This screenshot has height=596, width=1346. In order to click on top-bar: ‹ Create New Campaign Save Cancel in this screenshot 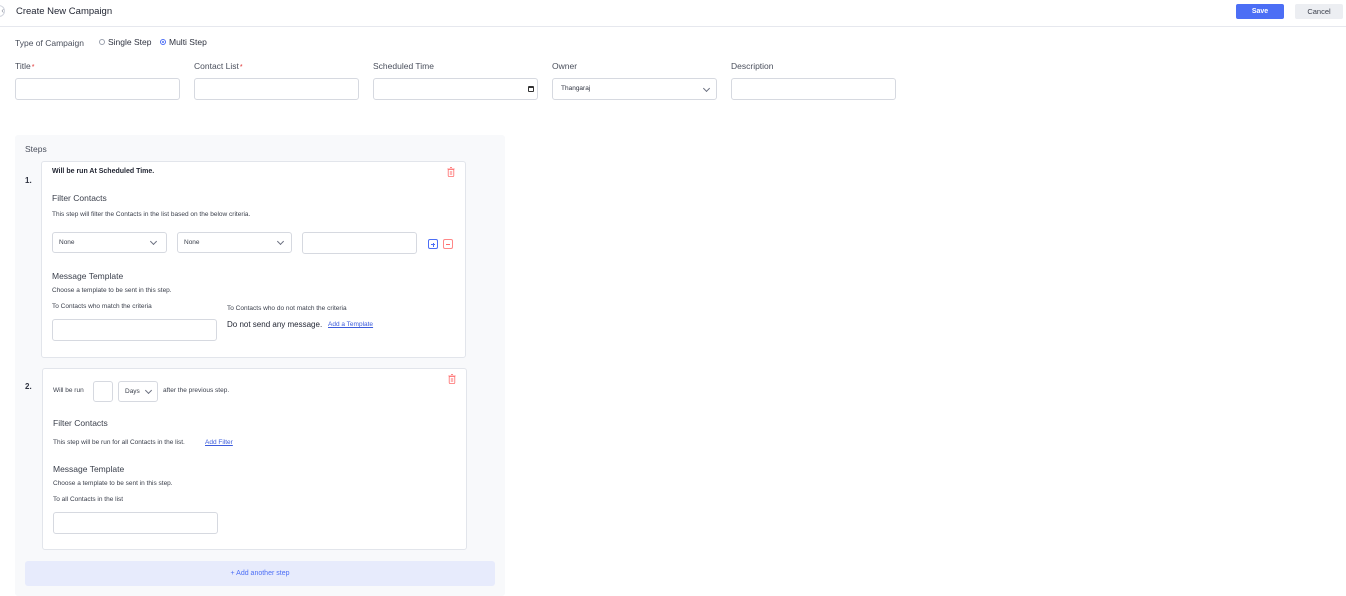, I will do `click(673, 13)`.